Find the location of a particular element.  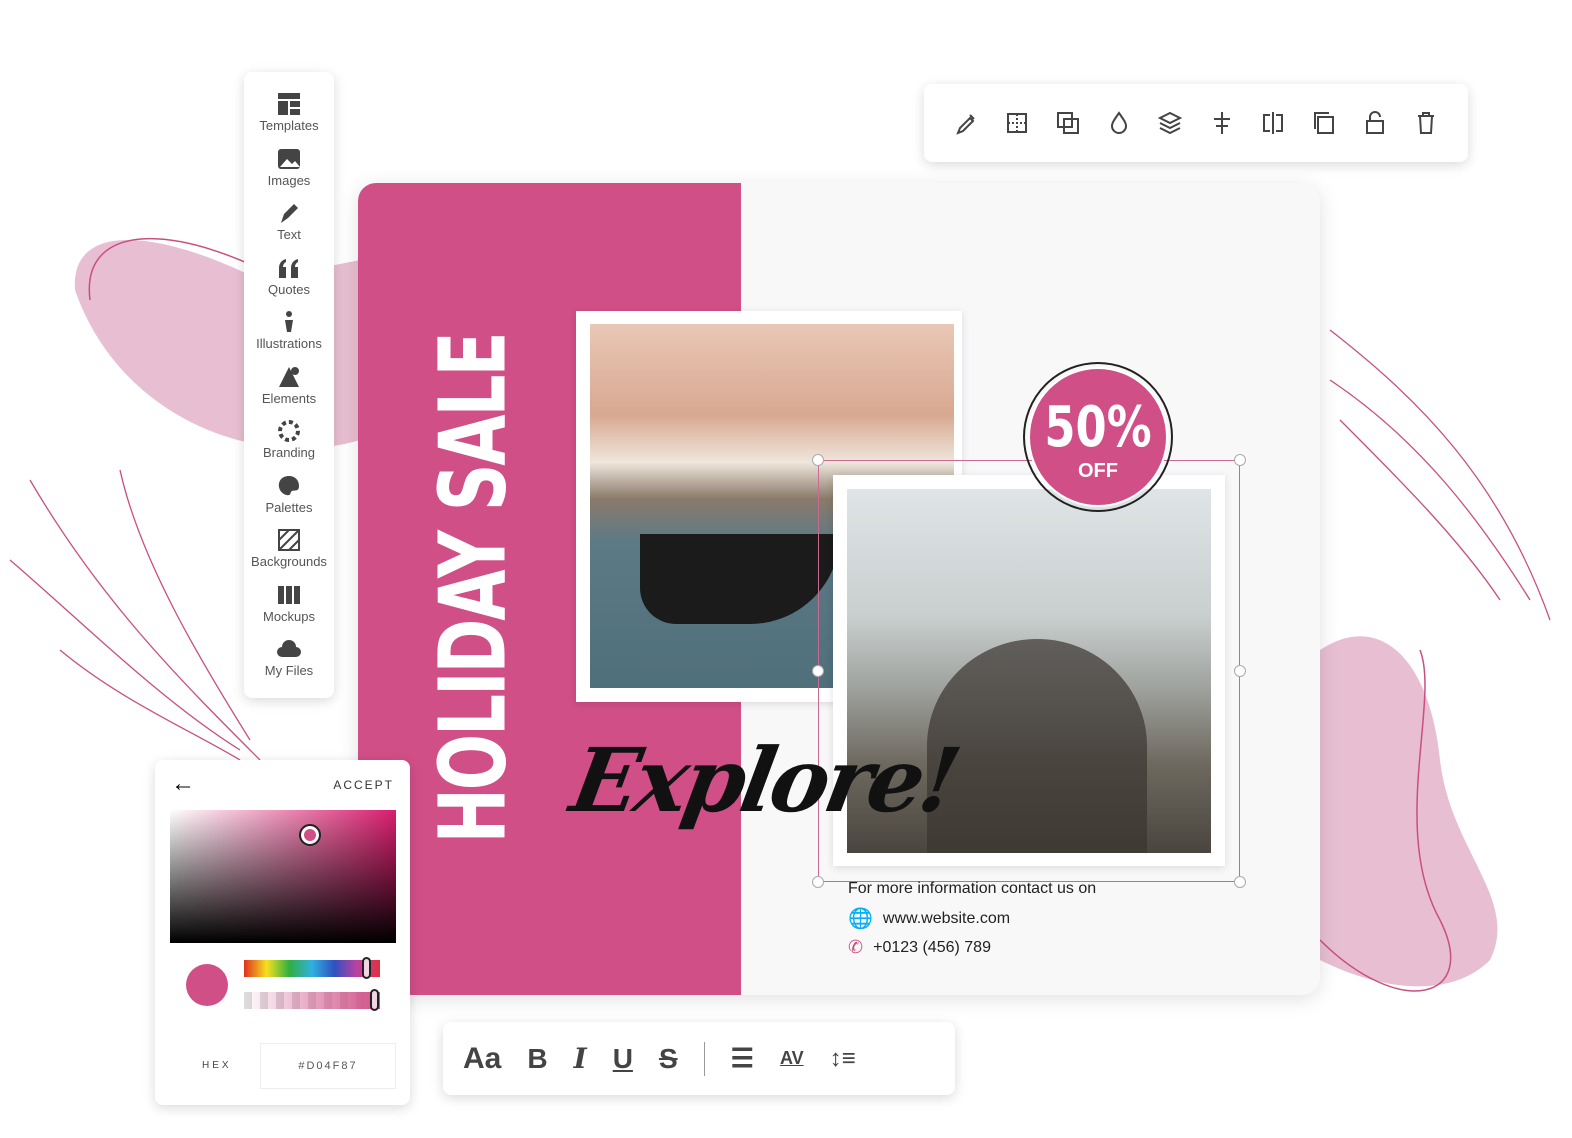

images-icon is located at coordinates (288, 158).